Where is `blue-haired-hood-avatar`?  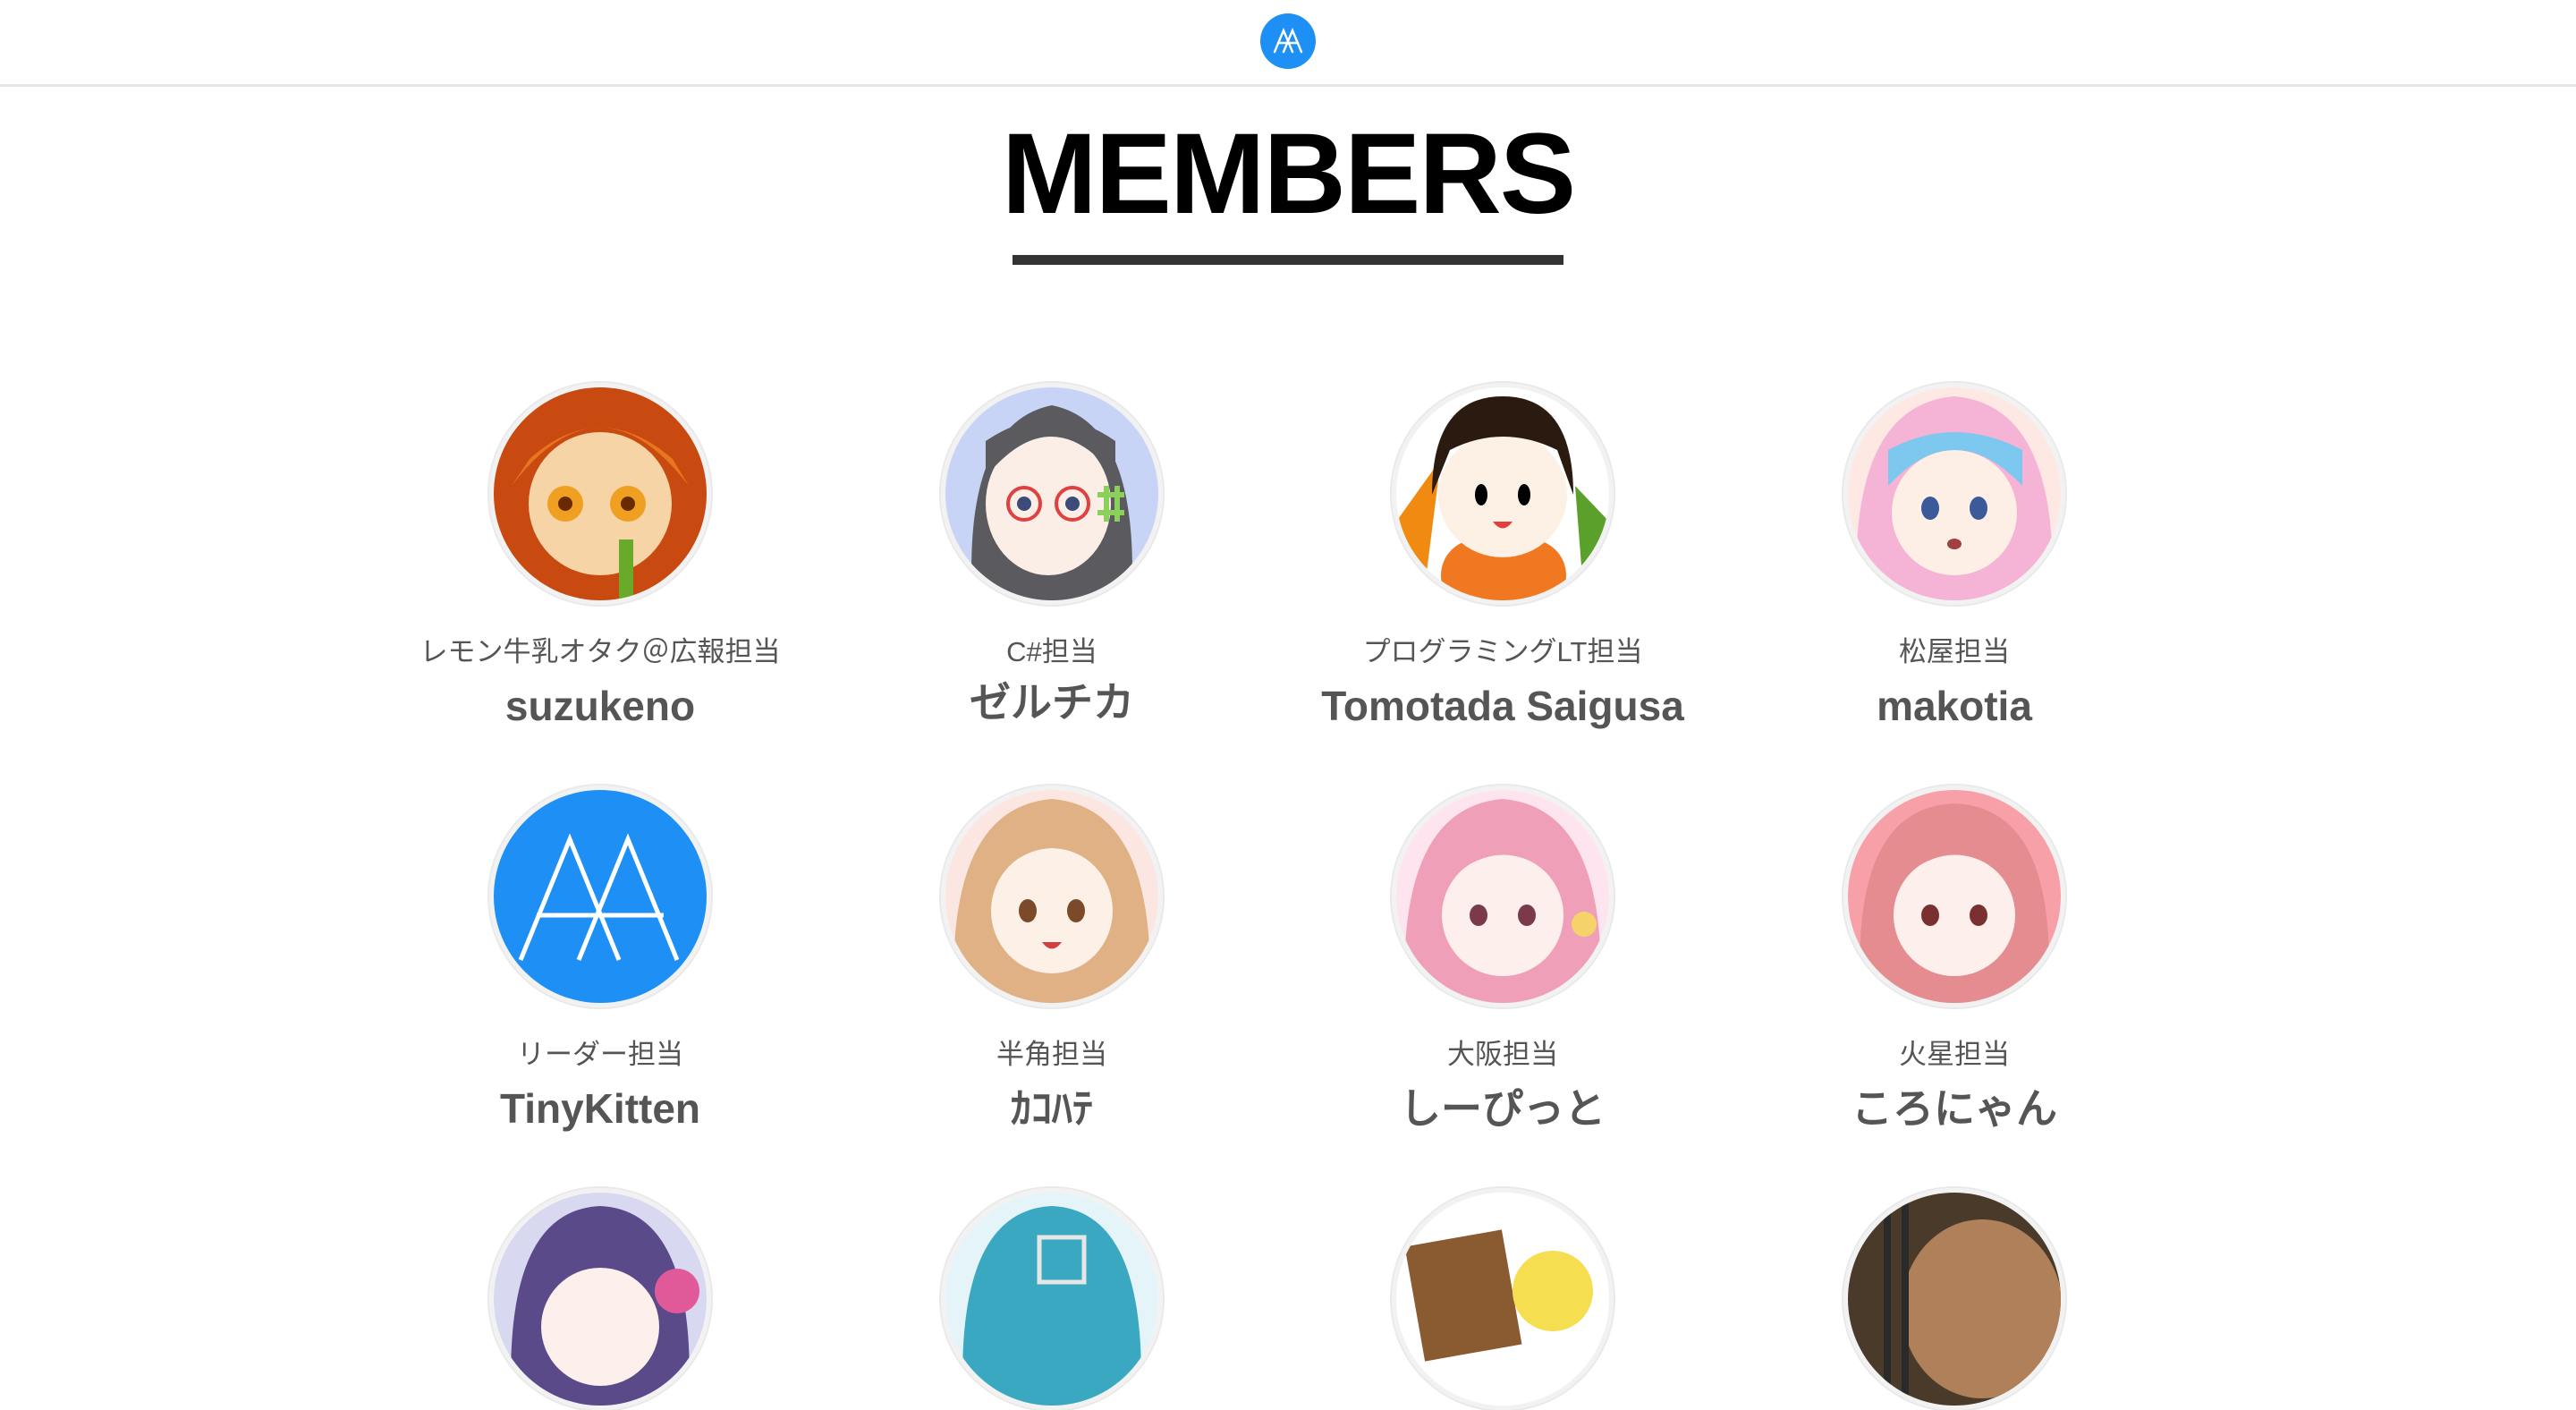 blue-haired-hood-avatar is located at coordinates (1954, 494).